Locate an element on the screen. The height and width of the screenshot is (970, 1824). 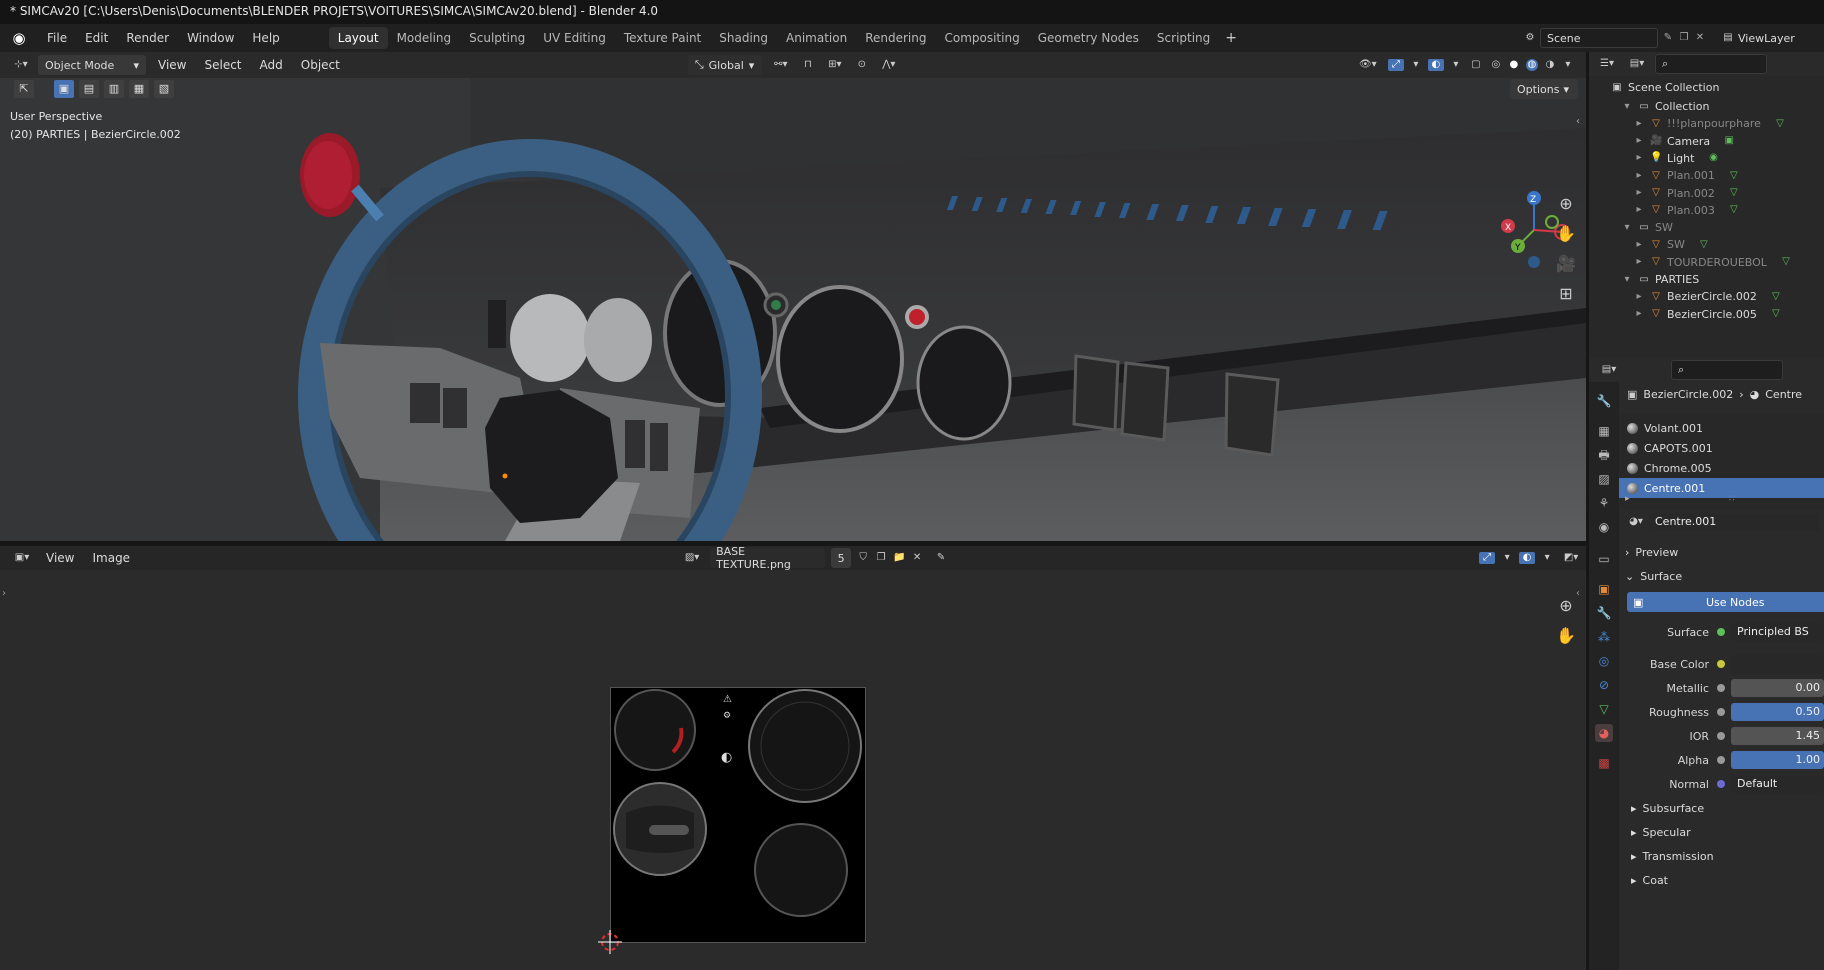
outliner-item: ▸ ▽ !!!planpourphare ▽ is located at coordinates (1709, 123).